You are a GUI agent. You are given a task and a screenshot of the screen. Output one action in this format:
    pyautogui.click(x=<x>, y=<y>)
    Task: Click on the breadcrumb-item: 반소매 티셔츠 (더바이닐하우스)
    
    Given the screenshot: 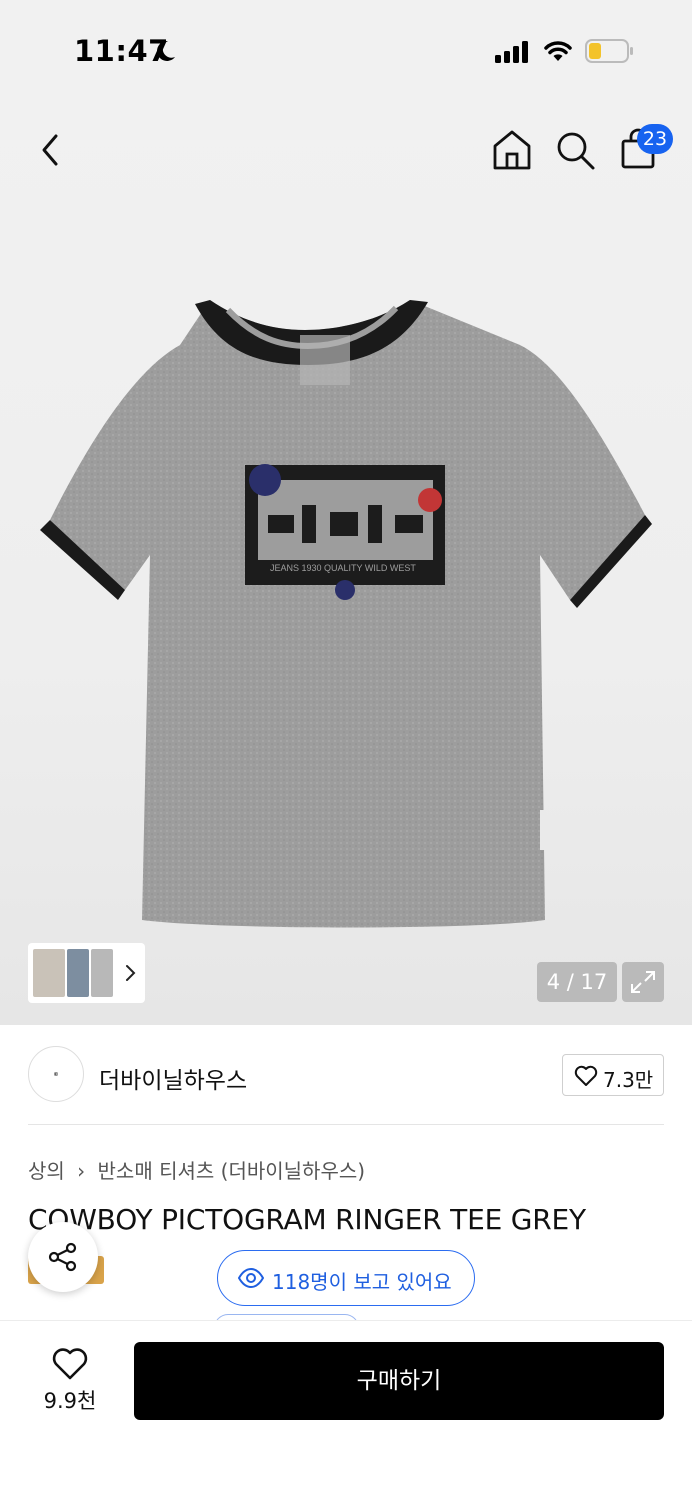 What is the action you would take?
    pyautogui.click(x=232, y=1171)
    